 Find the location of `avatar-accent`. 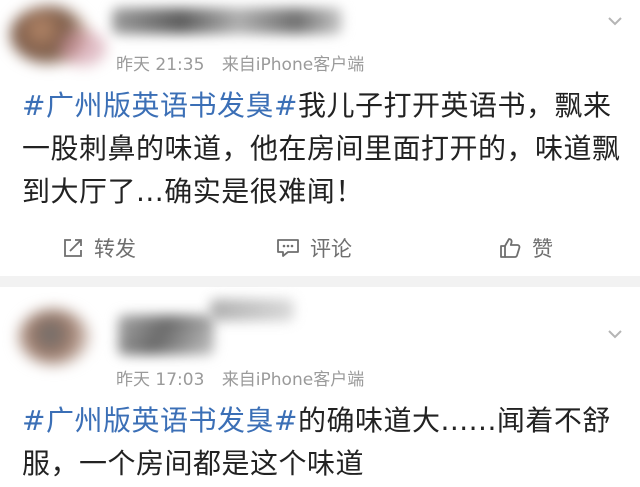

avatar-accent is located at coordinates (83, 48).